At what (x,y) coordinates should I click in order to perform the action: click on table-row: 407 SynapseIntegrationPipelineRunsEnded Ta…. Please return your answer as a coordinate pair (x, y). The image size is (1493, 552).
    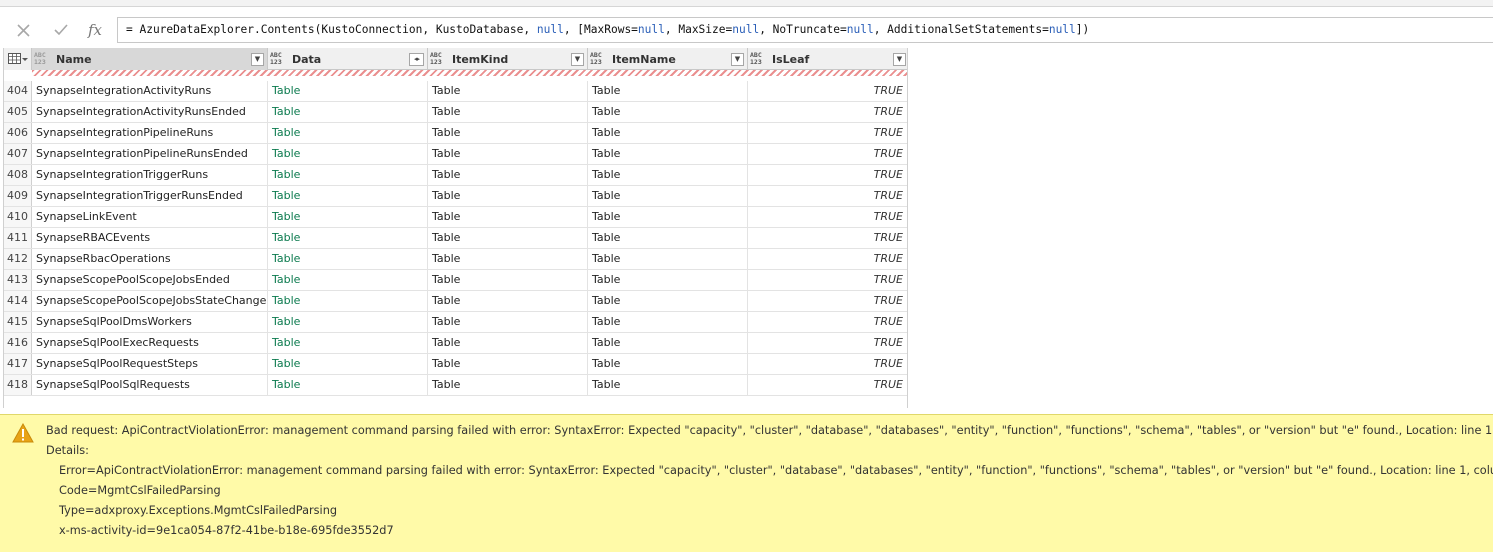
    Looking at the image, I should click on (455, 154).